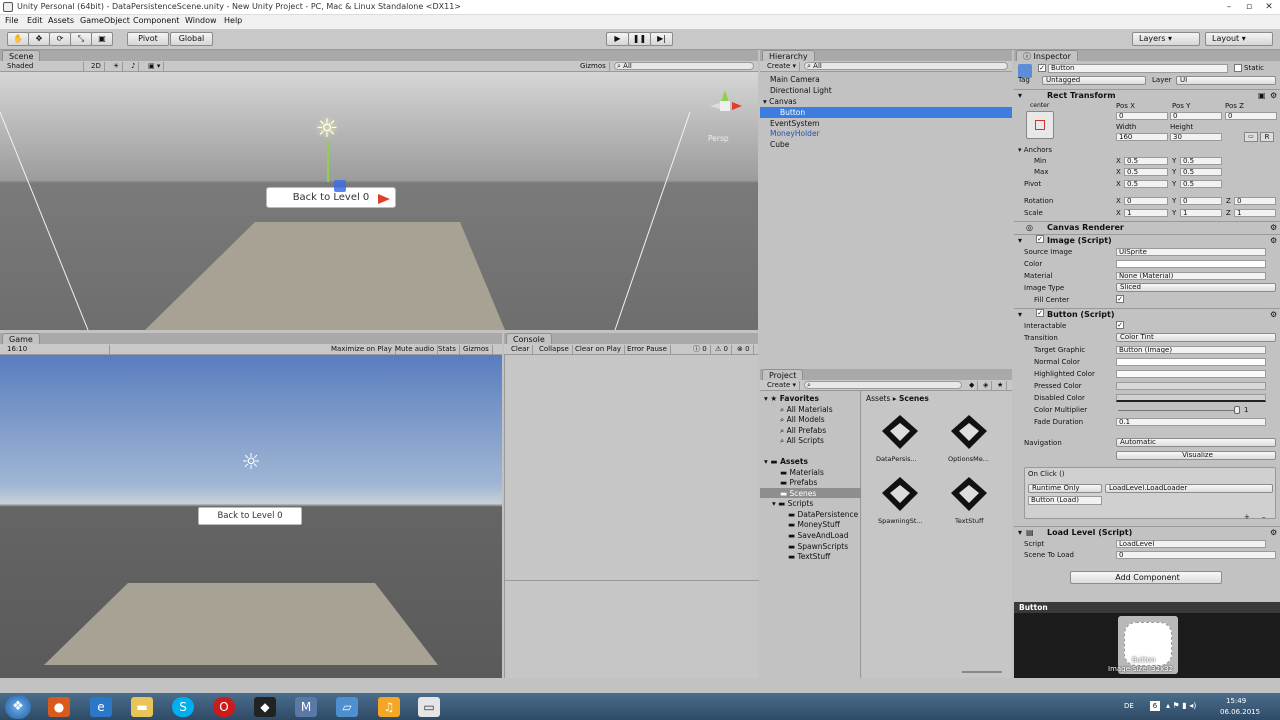 The height and width of the screenshot is (720, 1280). What do you see at coordinates (233, 20) in the screenshot?
I see `menu-help: Help` at bounding box center [233, 20].